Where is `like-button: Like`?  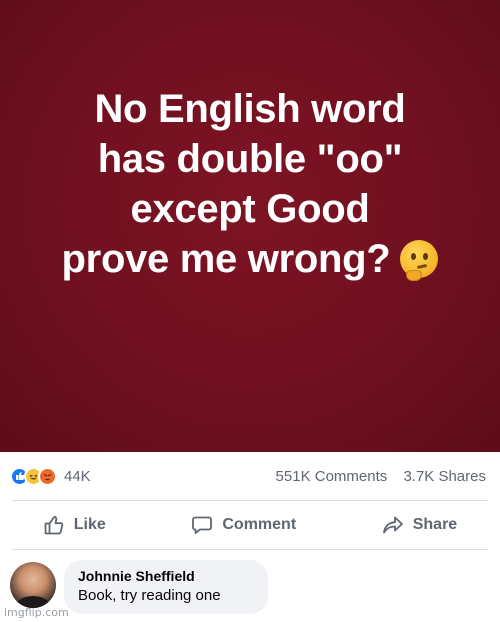
like-button: Like is located at coordinates (74, 525).